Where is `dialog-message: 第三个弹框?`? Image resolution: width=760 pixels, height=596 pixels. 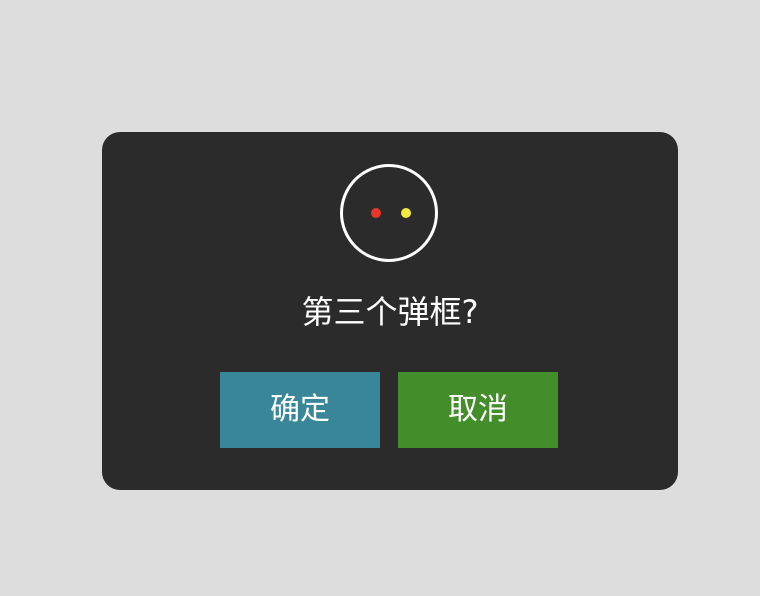
dialog-message: 第三个弹框? is located at coordinates (390, 312).